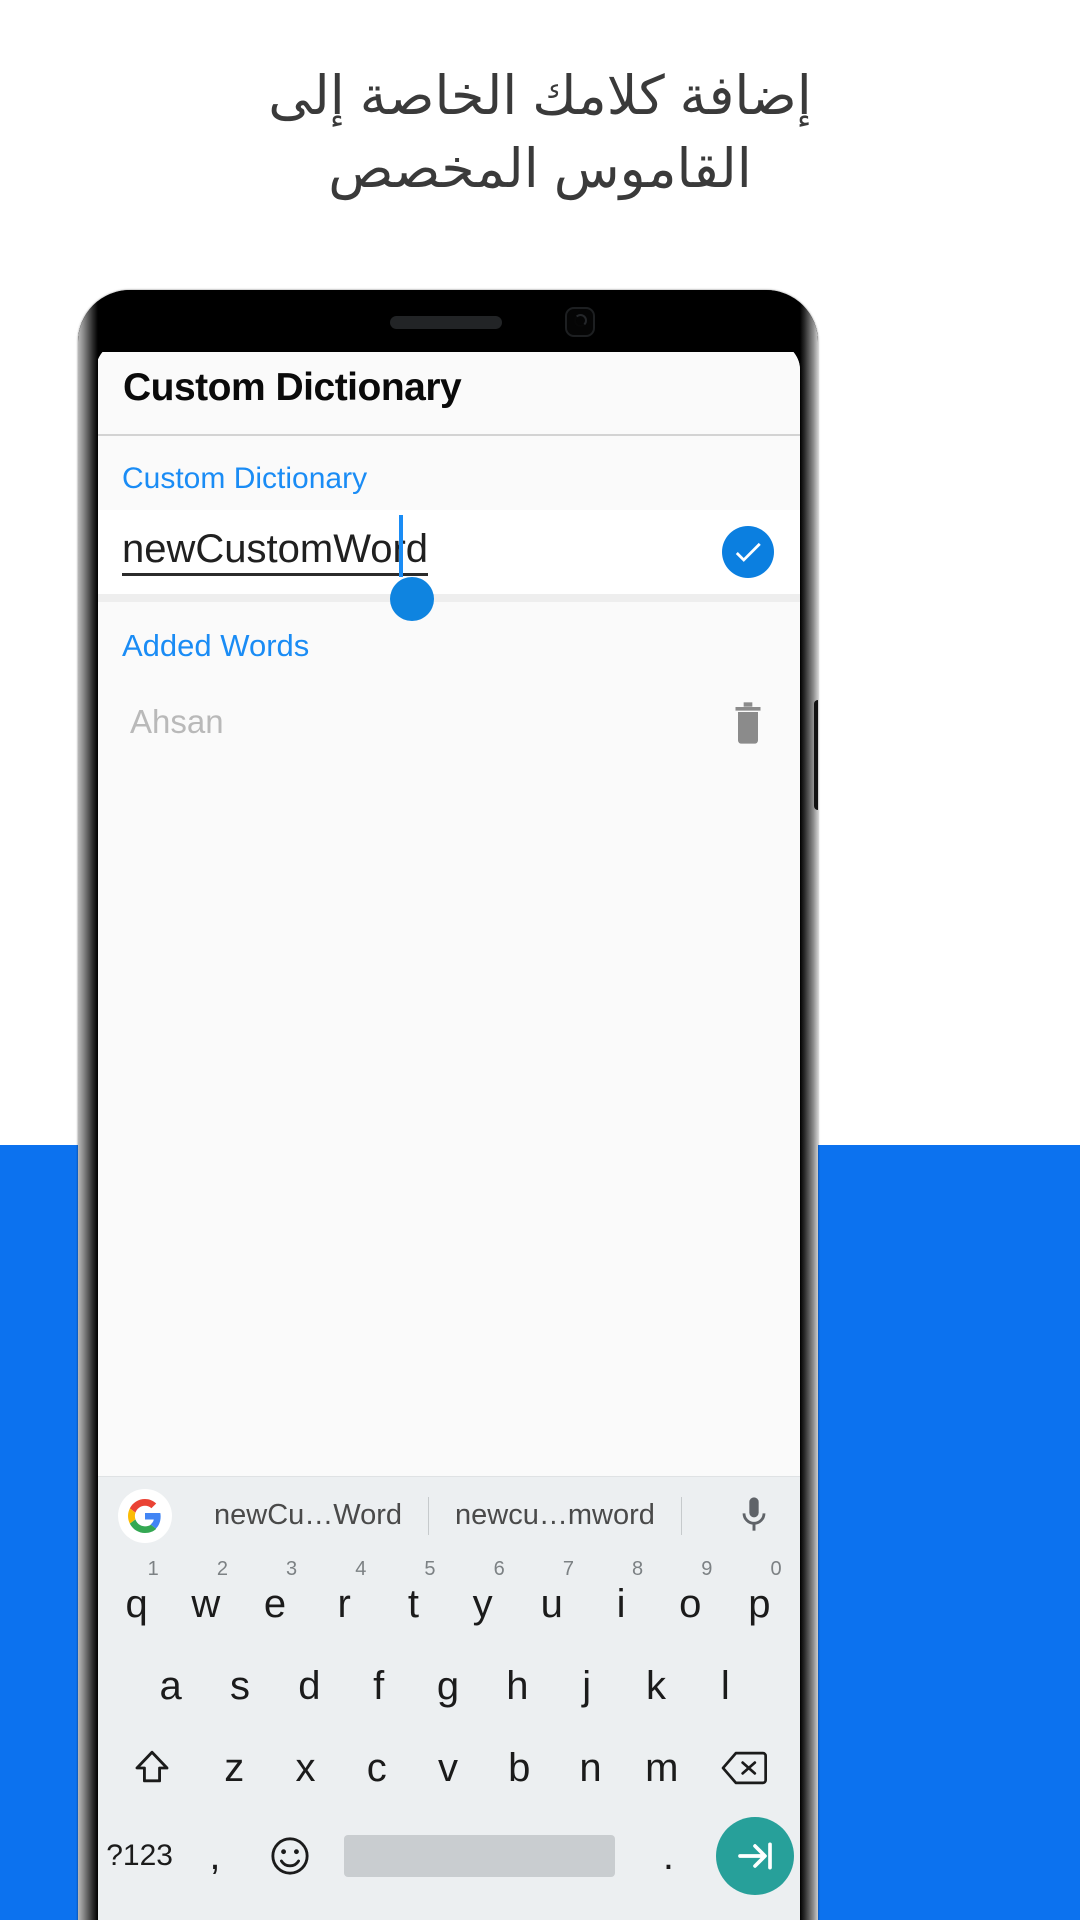 The width and height of the screenshot is (1080, 1920). I want to click on key-d: d, so click(309, 1686).